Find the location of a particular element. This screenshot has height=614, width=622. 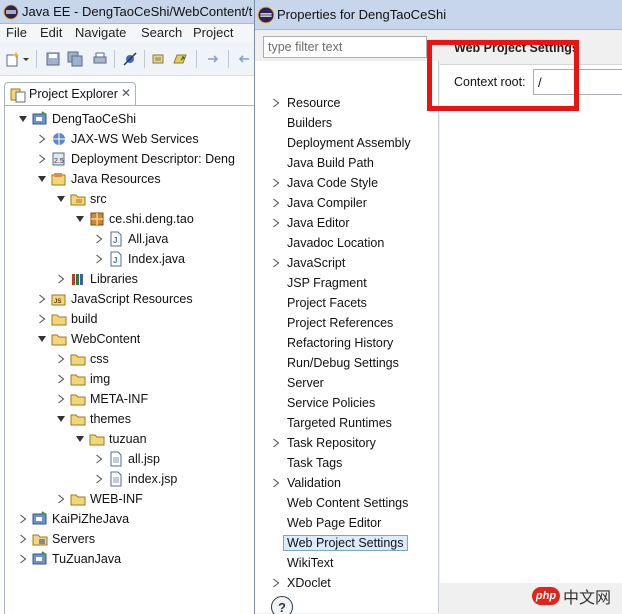

nav-item: JavaScript is located at coordinates (307, 263).